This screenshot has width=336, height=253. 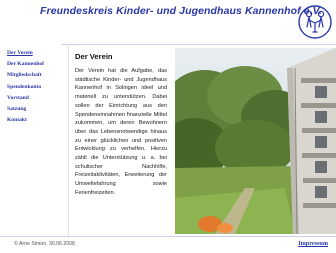 I want to click on nav-item-kontakt: Kontakt, so click(x=34, y=120).